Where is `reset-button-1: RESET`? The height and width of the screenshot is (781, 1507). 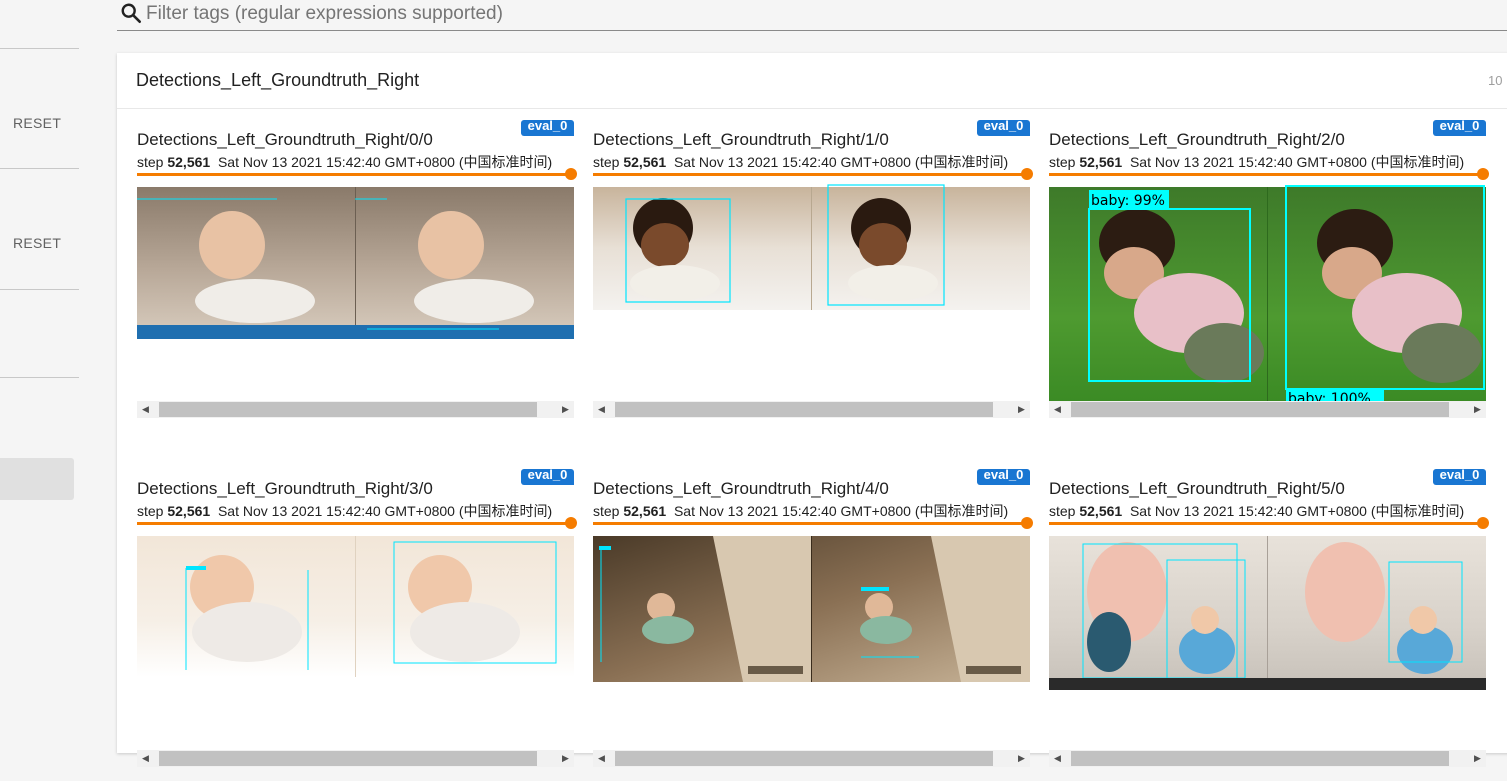 reset-button-1: RESET is located at coordinates (37, 123).